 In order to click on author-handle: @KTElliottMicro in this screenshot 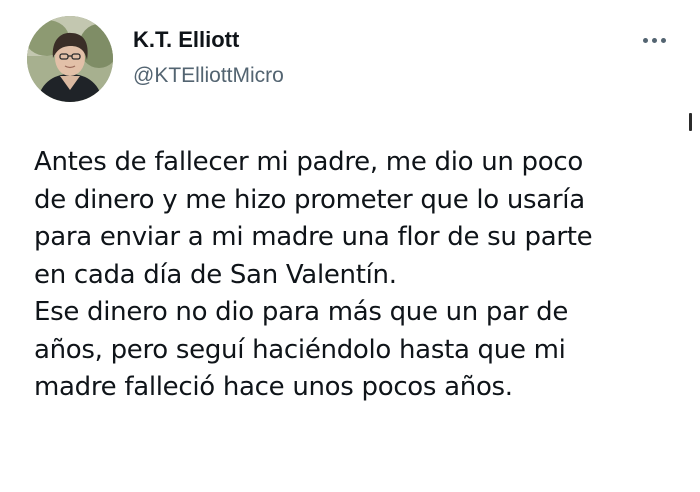, I will do `click(208, 76)`.